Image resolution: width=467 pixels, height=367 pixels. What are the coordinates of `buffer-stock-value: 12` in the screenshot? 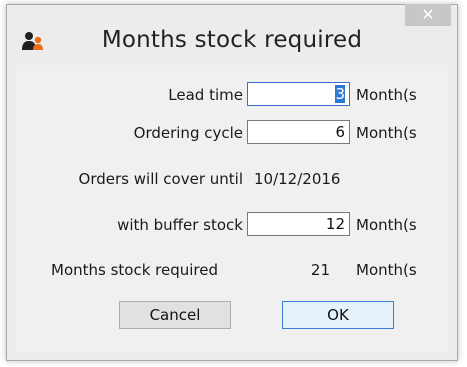 It's located at (335, 224).